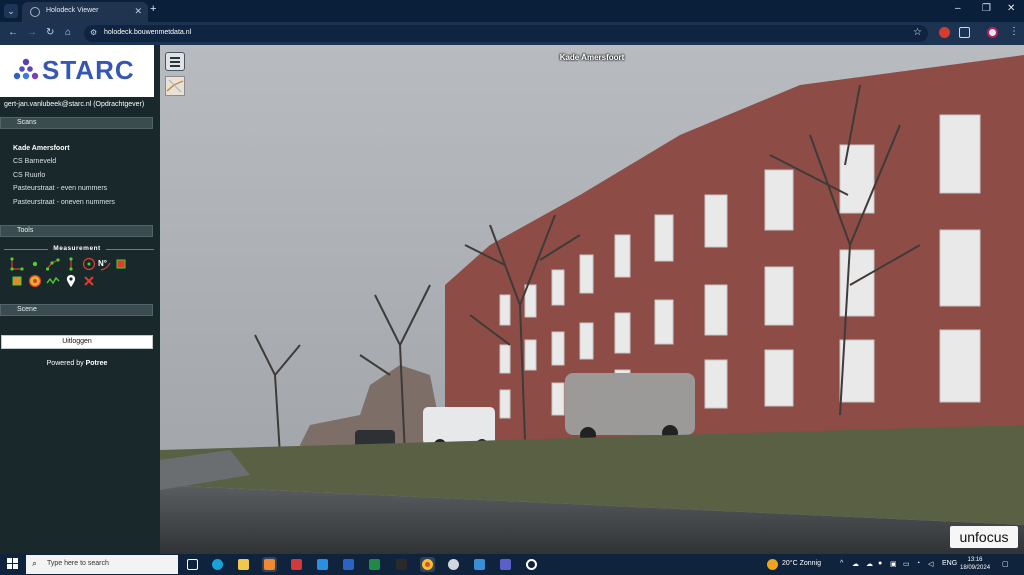 The image size is (1024, 575). I want to click on starc-logo-mark, so click(26, 69).